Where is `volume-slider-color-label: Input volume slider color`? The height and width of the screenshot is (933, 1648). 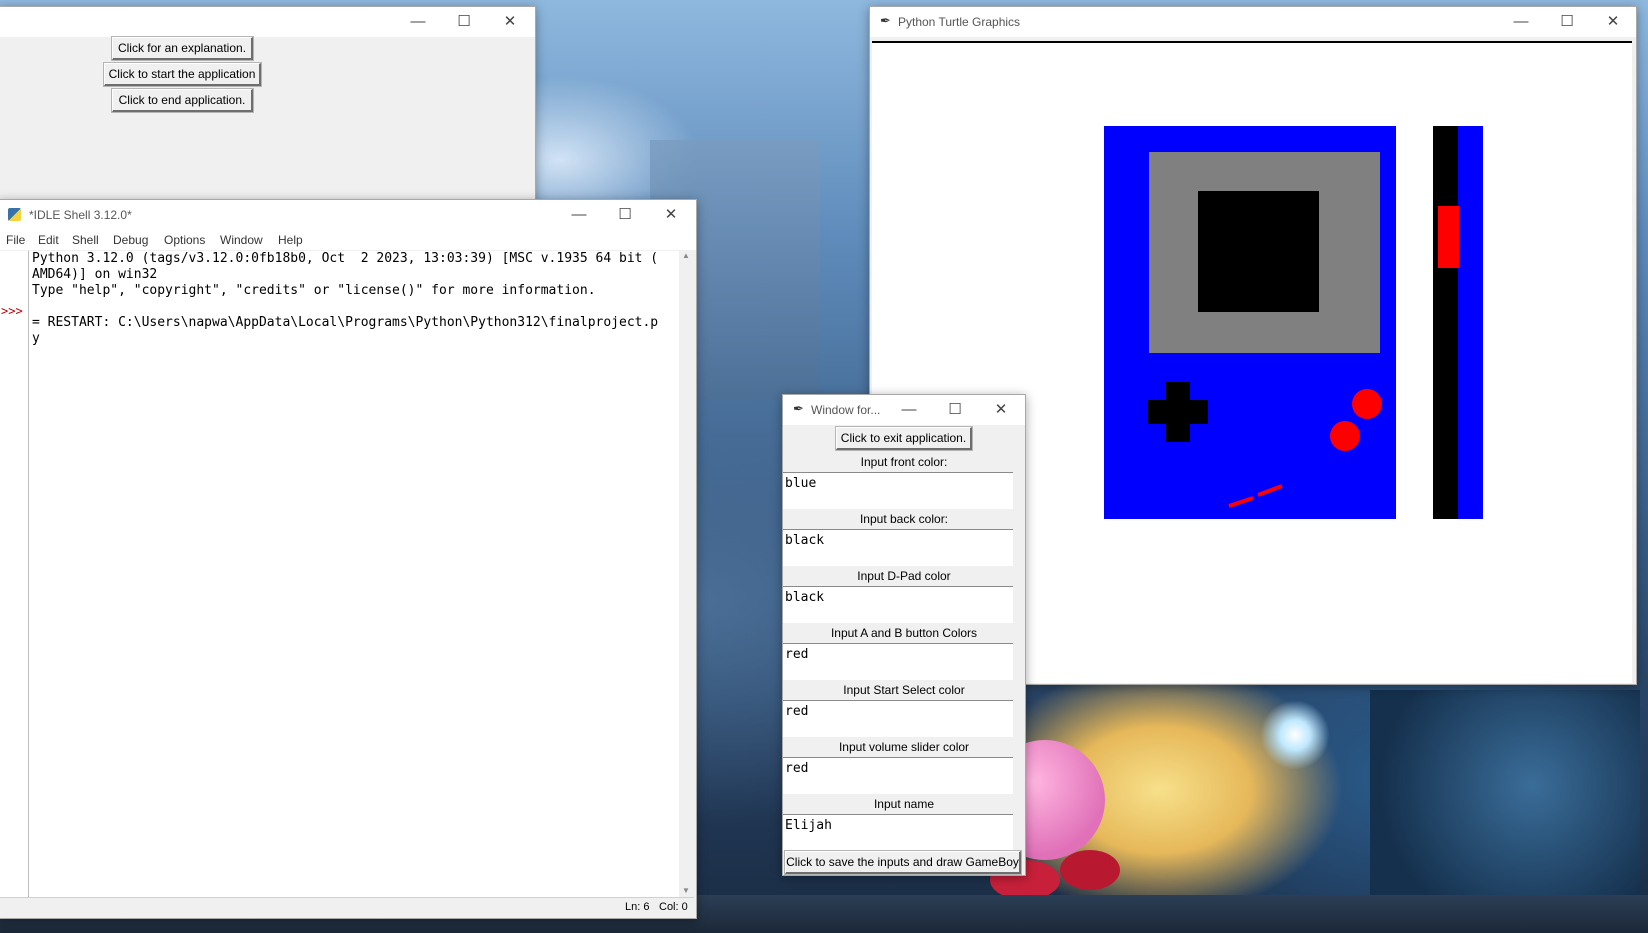
volume-slider-color-label: Input volume slider color is located at coordinates (904, 747).